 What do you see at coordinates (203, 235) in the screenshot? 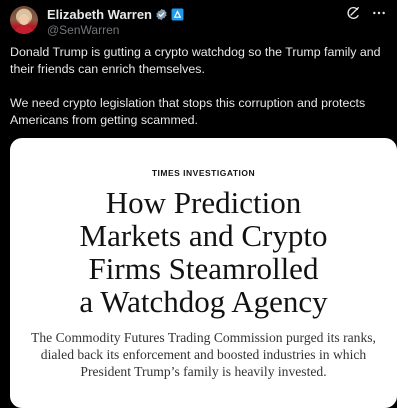
I see `headline-line: Markets and Crypto` at bounding box center [203, 235].